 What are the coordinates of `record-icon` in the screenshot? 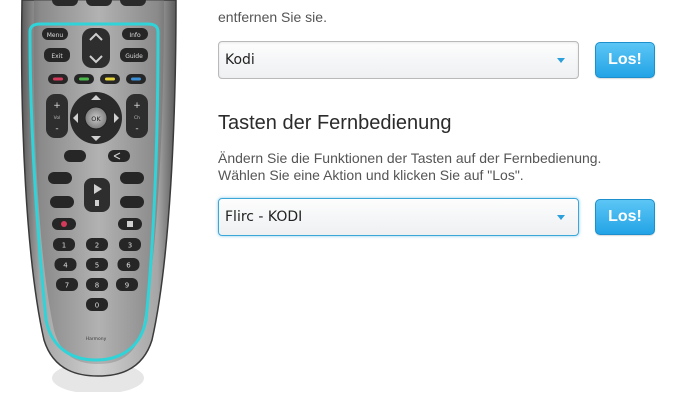 It's located at (64, 224).